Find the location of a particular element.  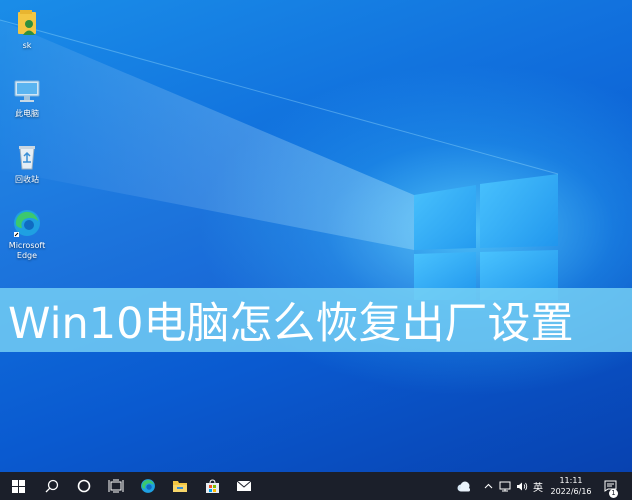

tray-volume is located at coordinates (522, 486).